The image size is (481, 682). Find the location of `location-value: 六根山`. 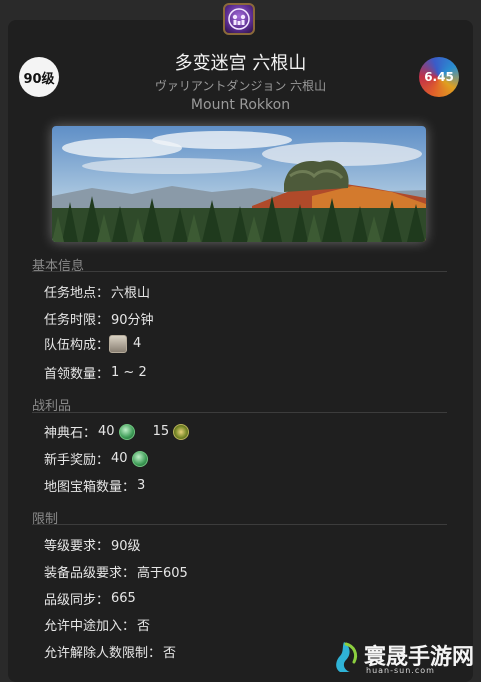

location-value: 六根山 is located at coordinates (131, 293).